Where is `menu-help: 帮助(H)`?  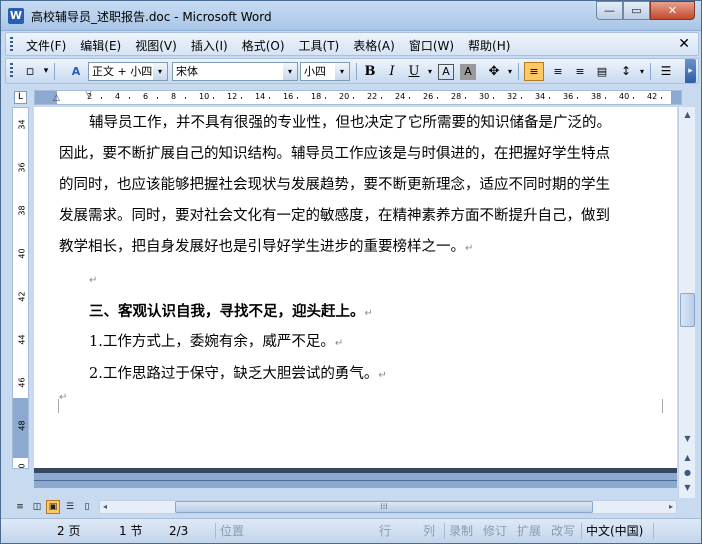
menu-help: 帮助(H) is located at coordinates (489, 45).